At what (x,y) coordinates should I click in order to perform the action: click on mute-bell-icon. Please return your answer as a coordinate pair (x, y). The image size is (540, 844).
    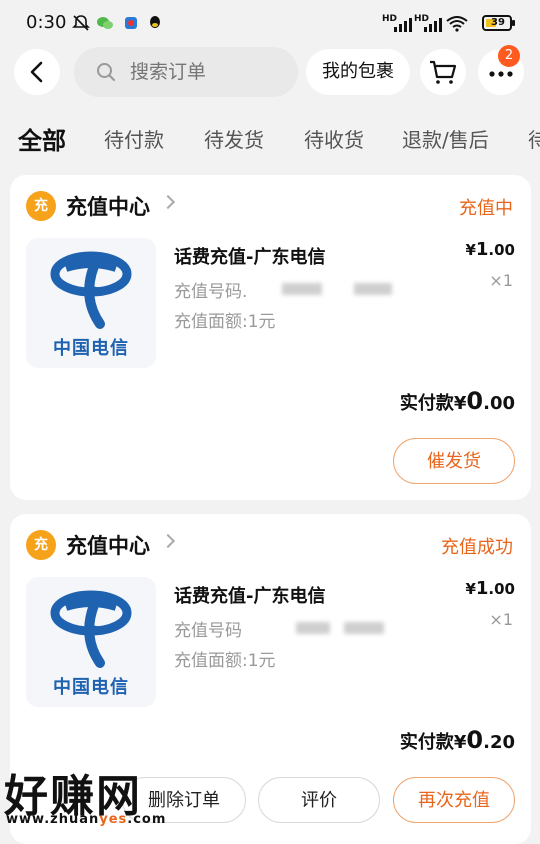
    Looking at the image, I should click on (81, 23).